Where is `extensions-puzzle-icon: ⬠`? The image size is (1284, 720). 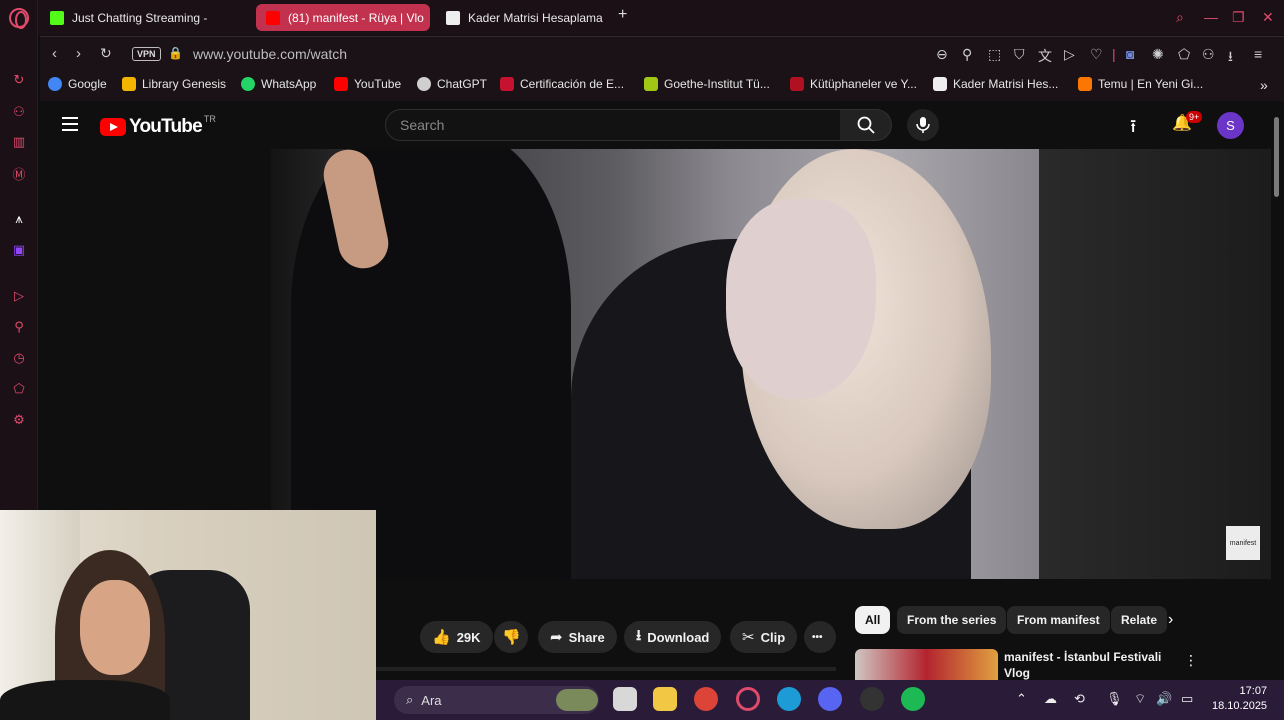 extensions-puzzle-icon: ⬠ is located at coordinates (1184, 54).